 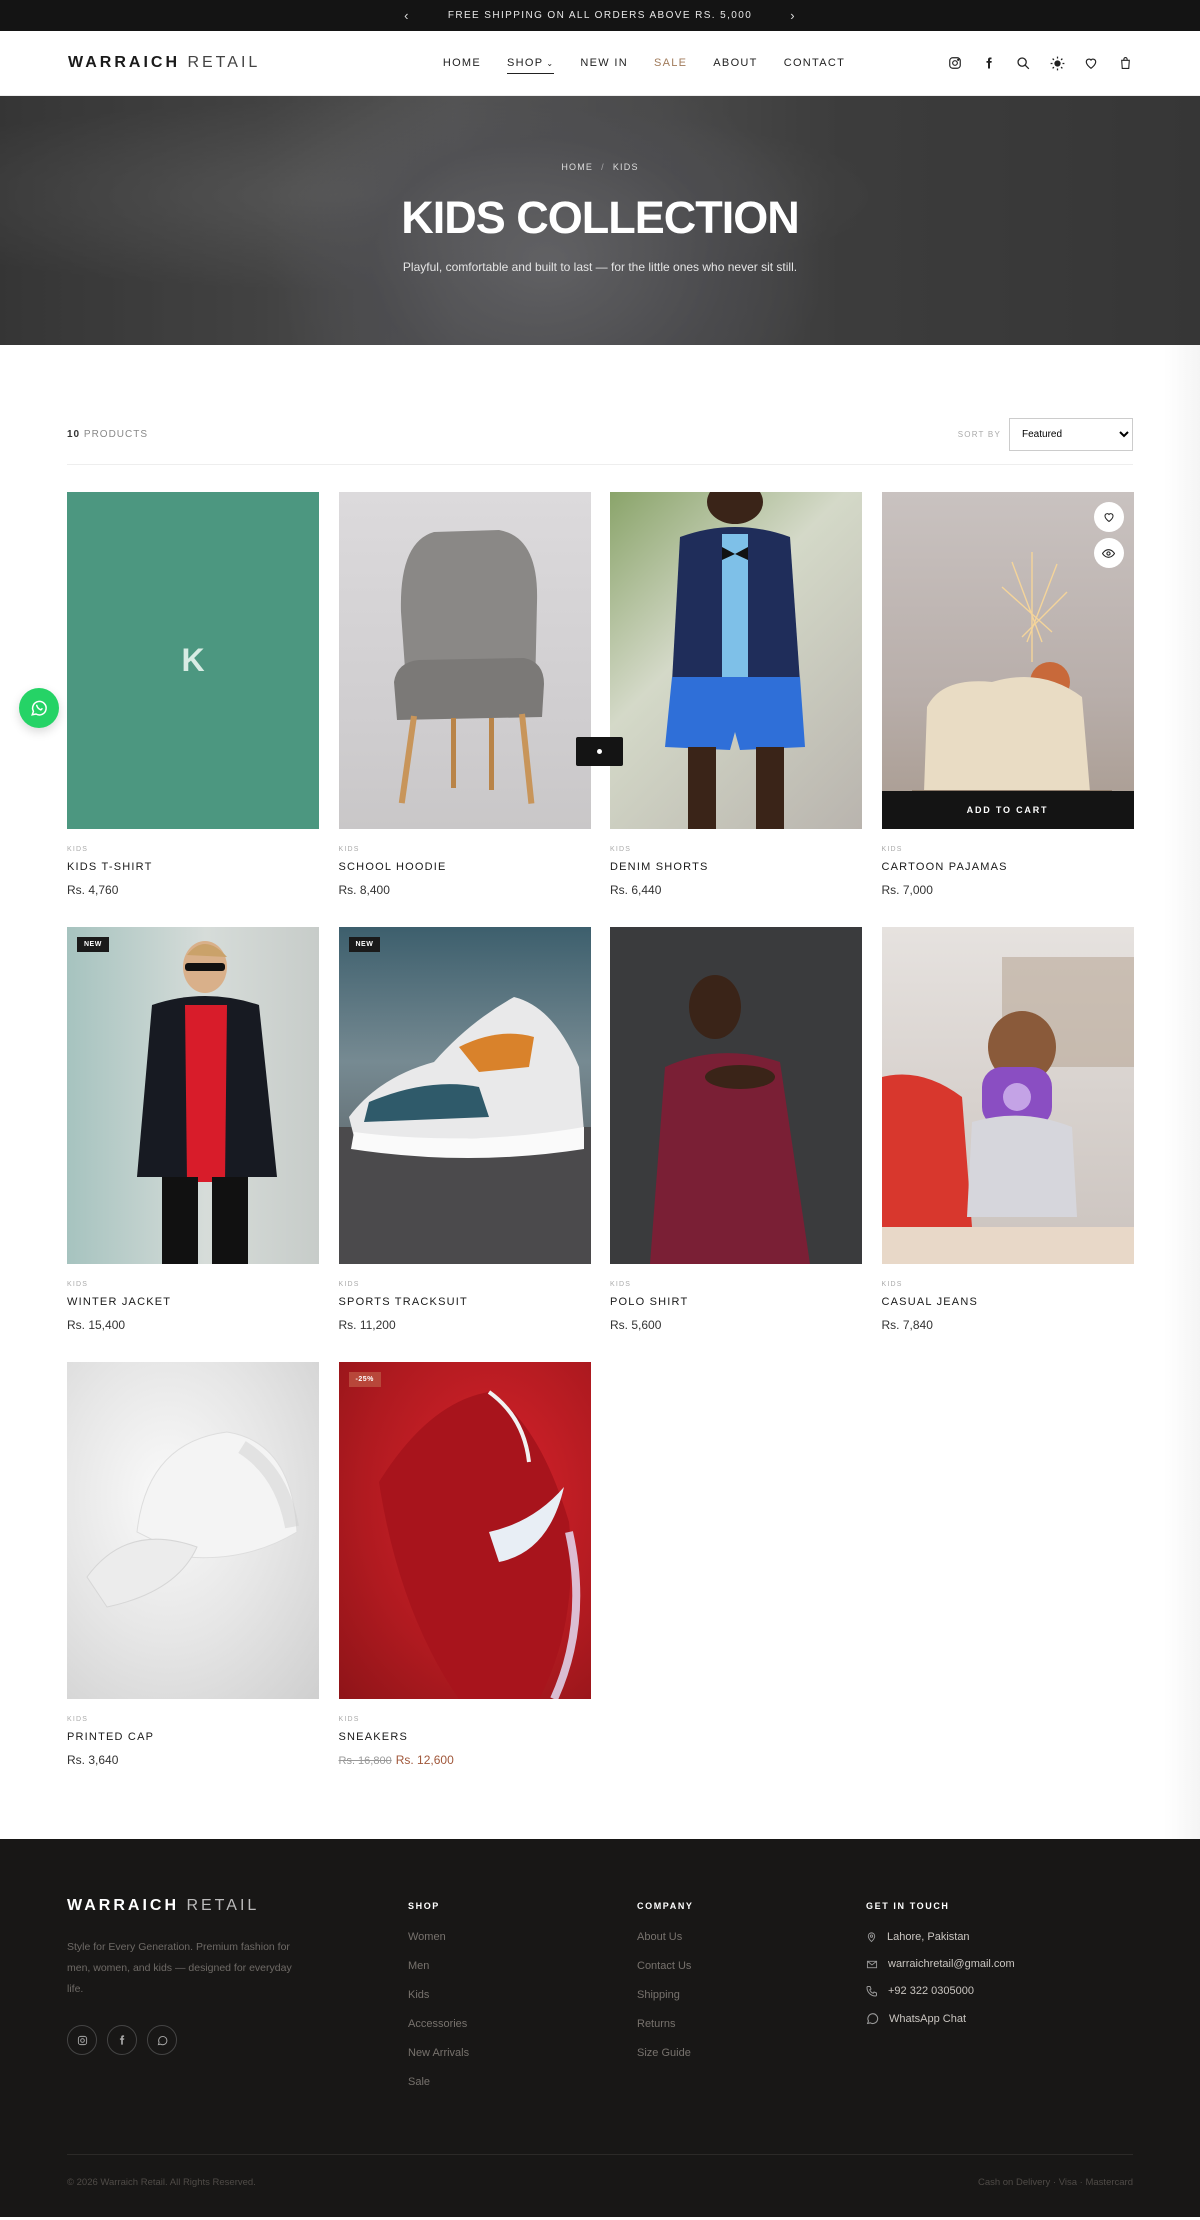 I want to click on product-name: POLO SHIRT, so click(x=736, y=1302).